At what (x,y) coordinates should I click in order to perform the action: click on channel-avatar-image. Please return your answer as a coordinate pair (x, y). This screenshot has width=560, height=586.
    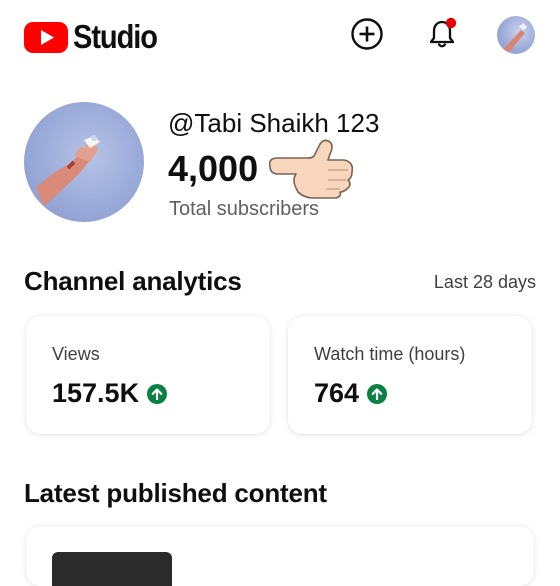
    Looking at the image, I should click on (68, 170).